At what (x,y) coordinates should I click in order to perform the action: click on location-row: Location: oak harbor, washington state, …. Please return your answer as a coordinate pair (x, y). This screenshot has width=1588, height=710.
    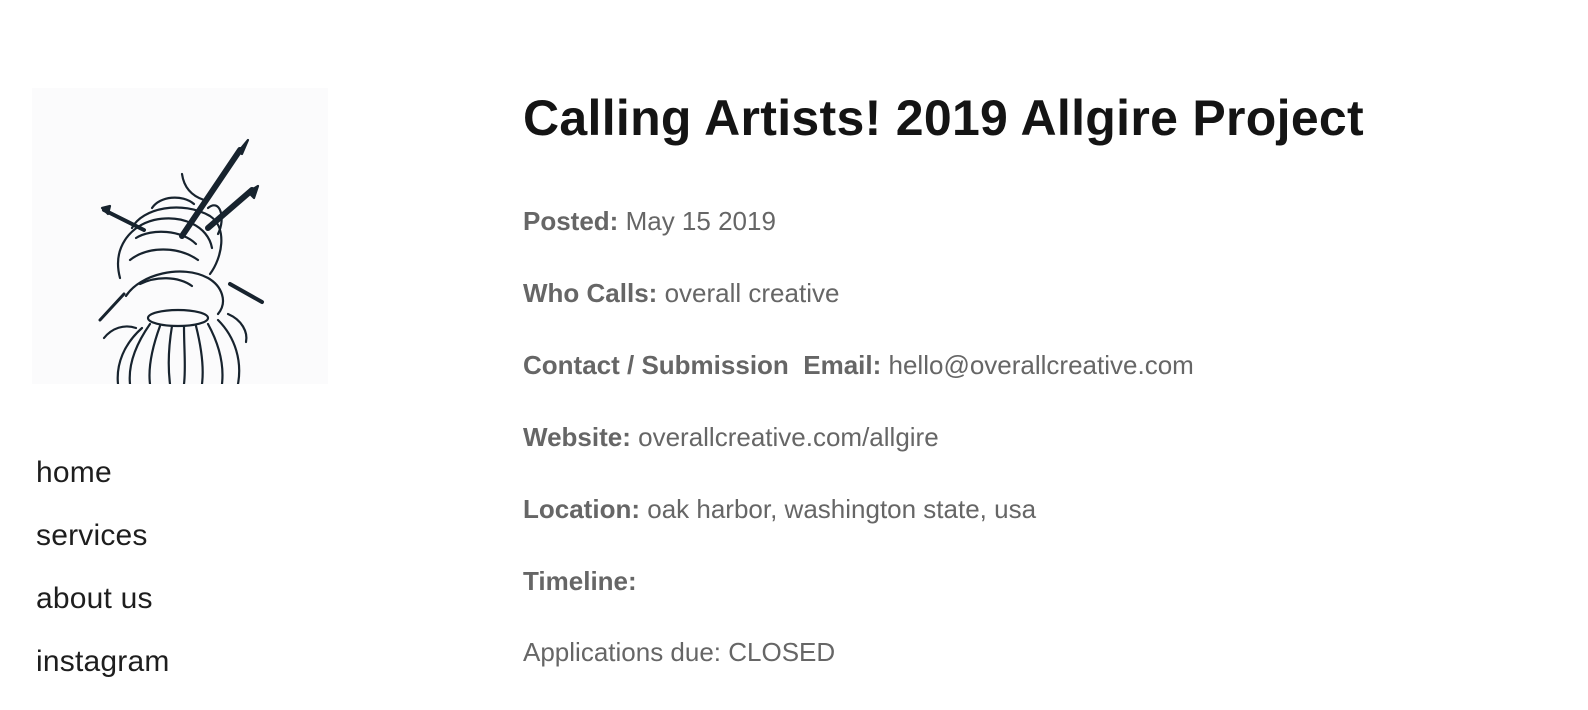
    Looking at the image, I should click on (779, 509).